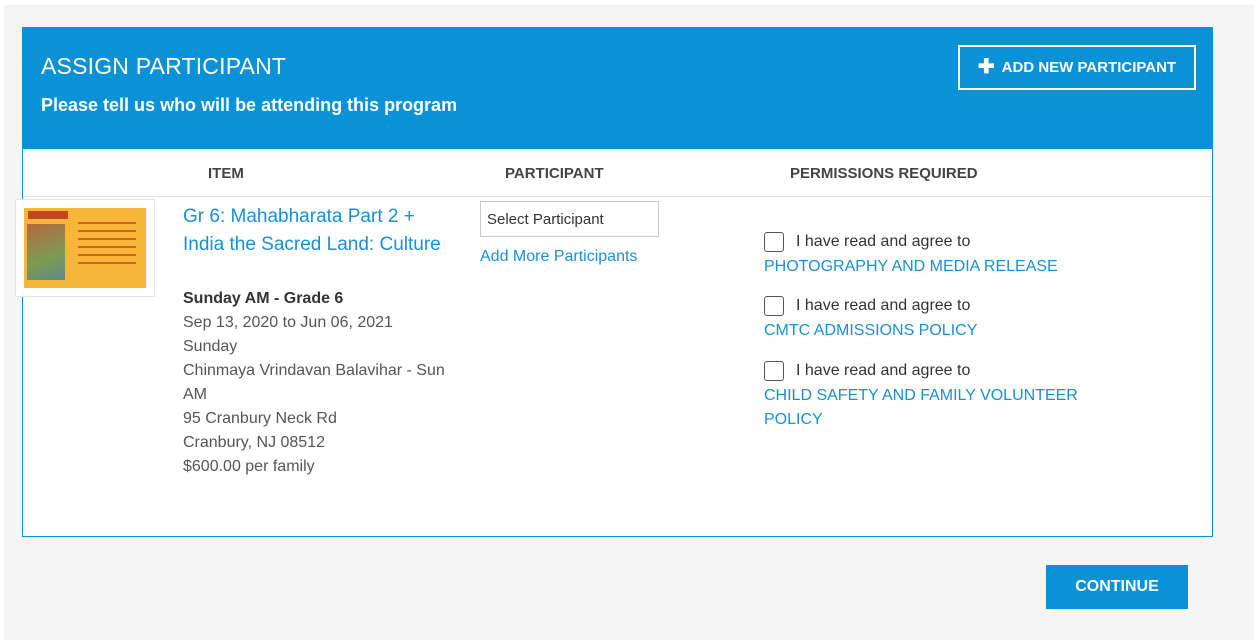 The width and height of the screenshot is (1254, 640). I want to click on item-price: $600.00 per family, so click(249, 466).